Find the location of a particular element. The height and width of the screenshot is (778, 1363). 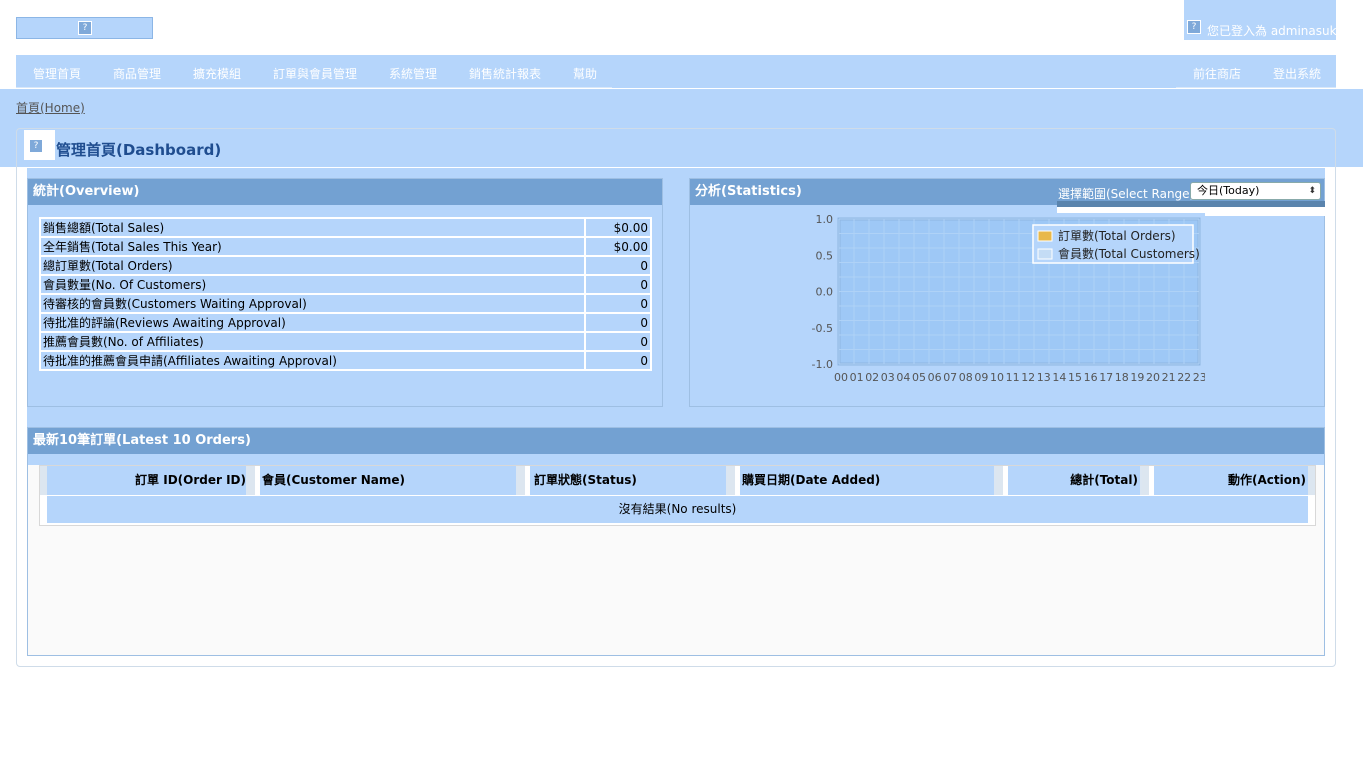

overview-row-label: 銷售總額(Total Sales) is located at coordinates (312, 227).